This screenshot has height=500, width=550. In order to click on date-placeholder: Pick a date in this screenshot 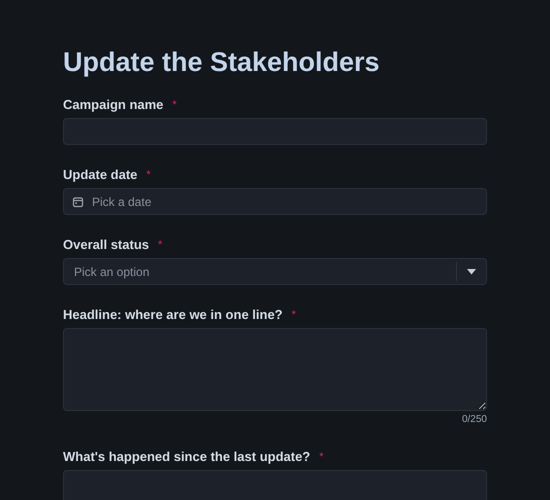, I will do `click(122, 202)`.